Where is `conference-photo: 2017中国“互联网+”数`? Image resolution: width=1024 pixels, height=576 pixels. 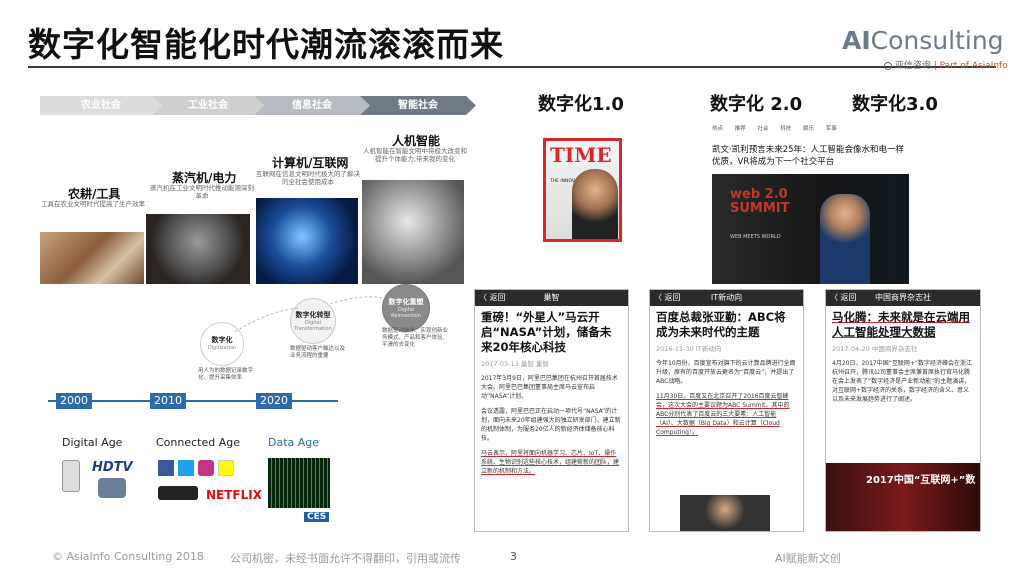 conference-photo: 2017中国“互联网+”数 is located at coordinates (903, 497).